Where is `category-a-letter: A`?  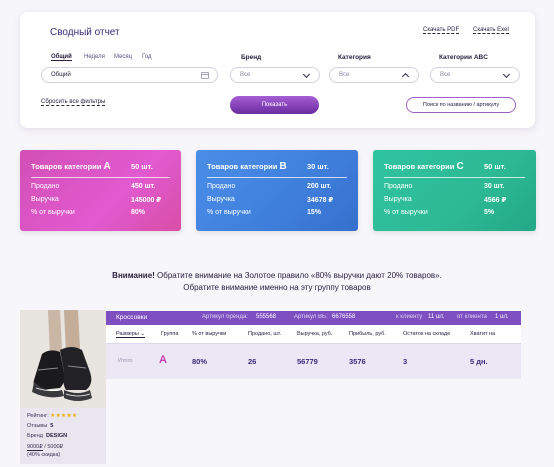 category-a-letter: A is located at coordinates (107, 166).